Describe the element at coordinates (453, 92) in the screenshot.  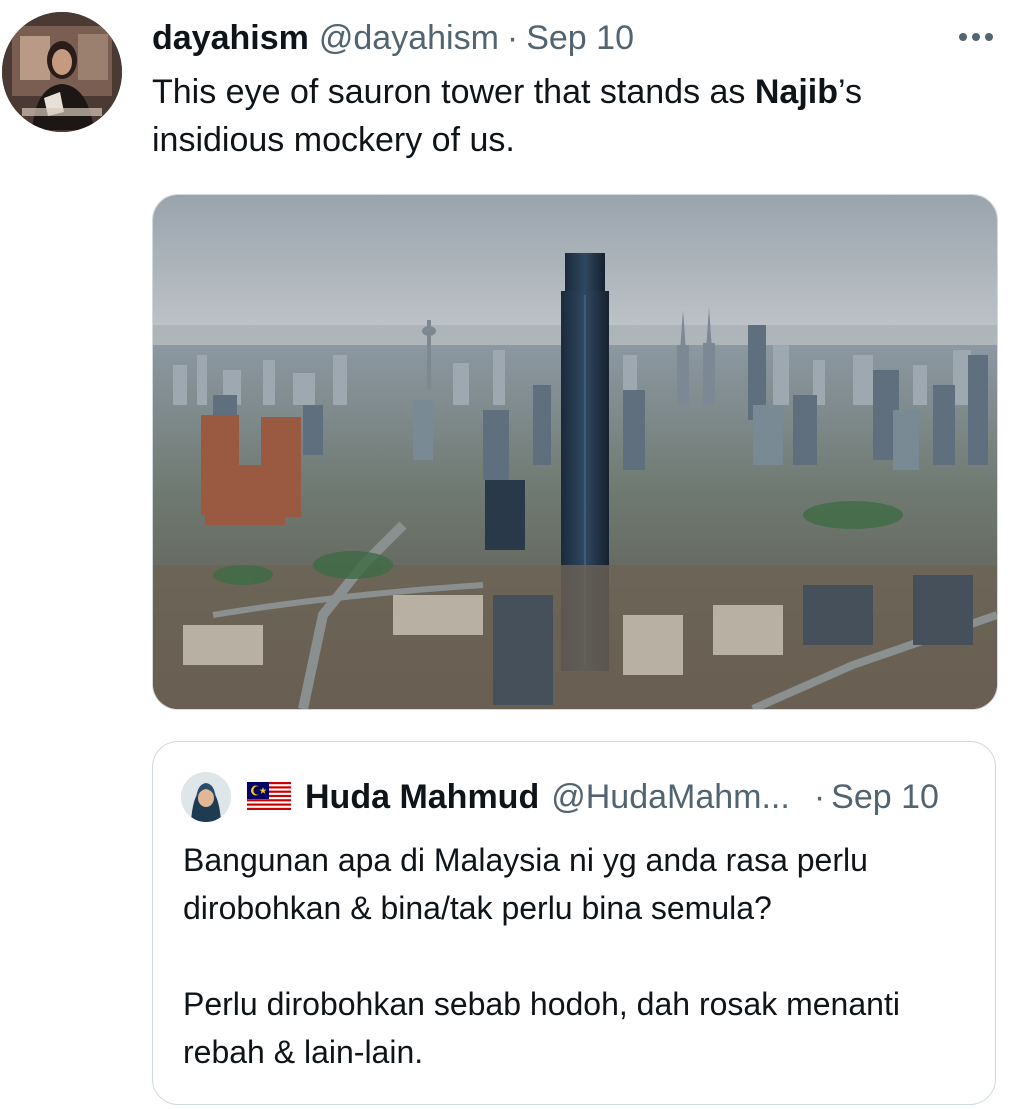
I see `tweet-text-before: This eye of sauron tower that stands as` at that location.